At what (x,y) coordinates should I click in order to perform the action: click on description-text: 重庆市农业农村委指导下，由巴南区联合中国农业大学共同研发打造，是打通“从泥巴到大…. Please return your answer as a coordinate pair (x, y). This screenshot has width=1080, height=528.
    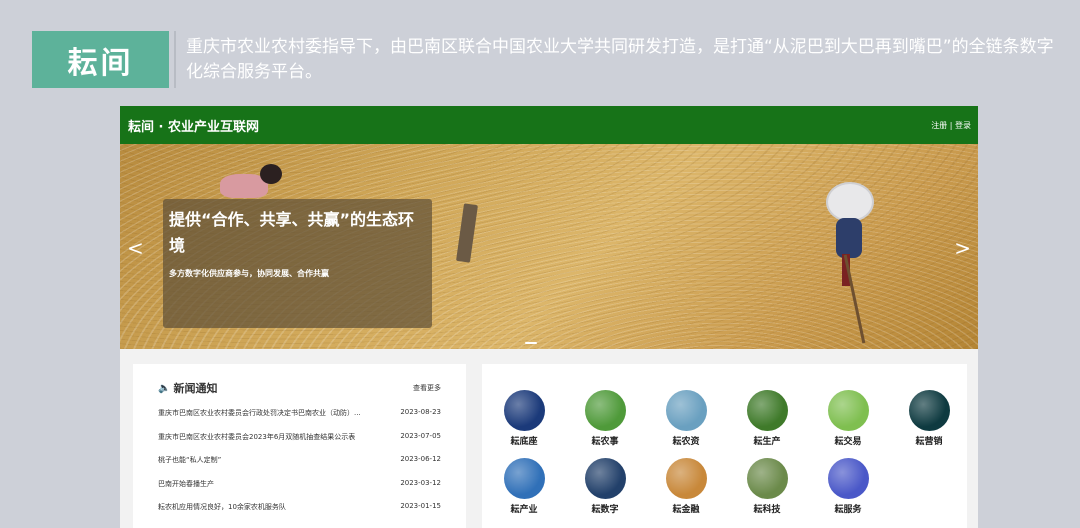
    Looking at the image, I should click on (620, 59).